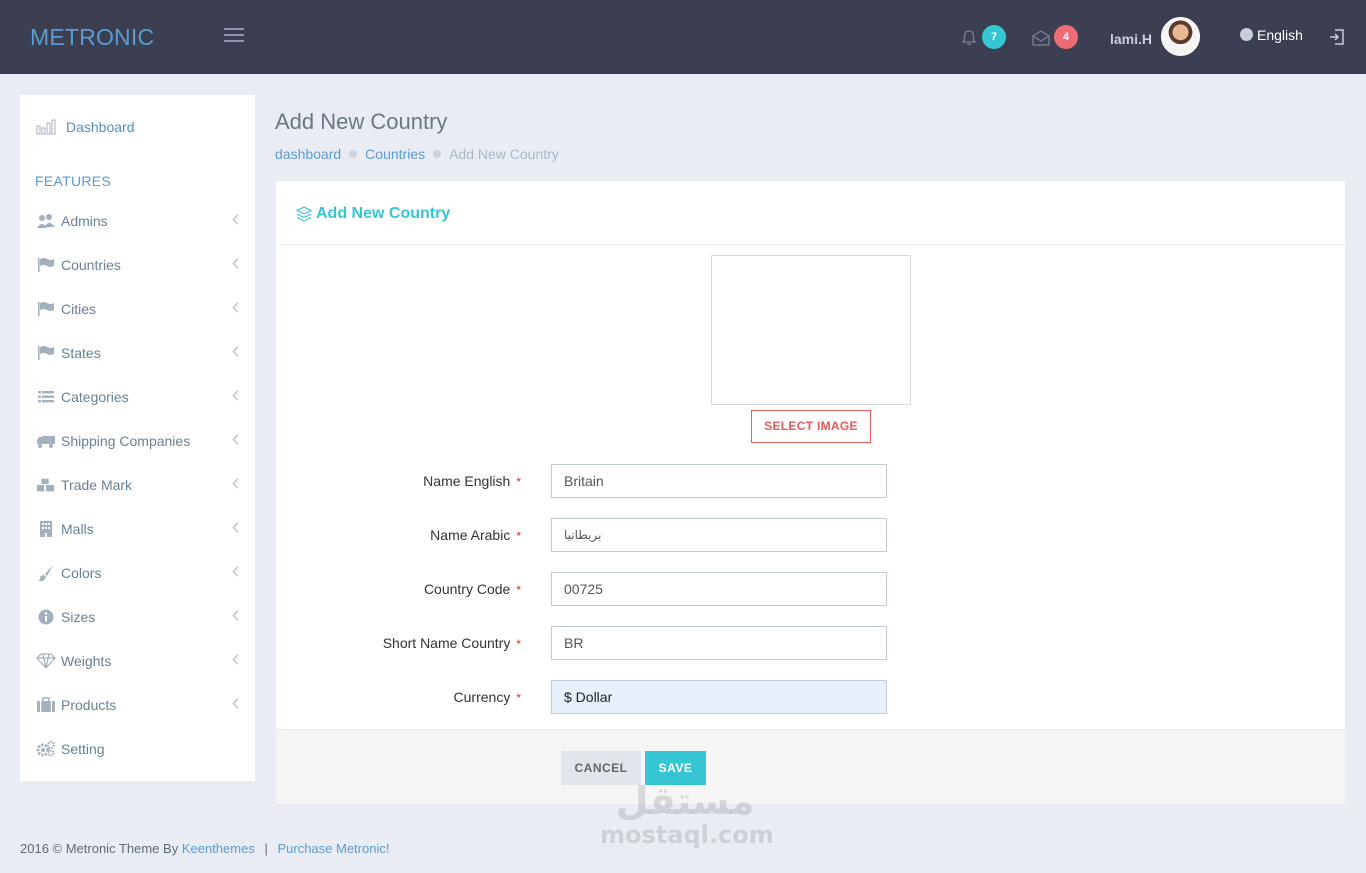  What do you see at coordinates (46, 397) in the screenshot?
I see `list-icon` at bounding box center [46, 397].